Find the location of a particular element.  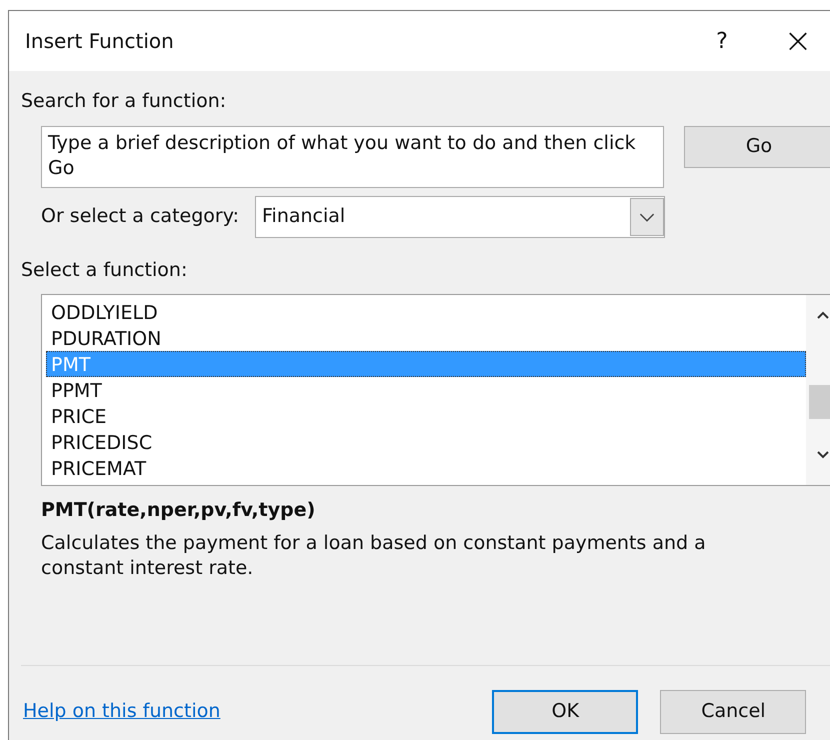

chevron-down-icon is located at coordinates (647, 217).